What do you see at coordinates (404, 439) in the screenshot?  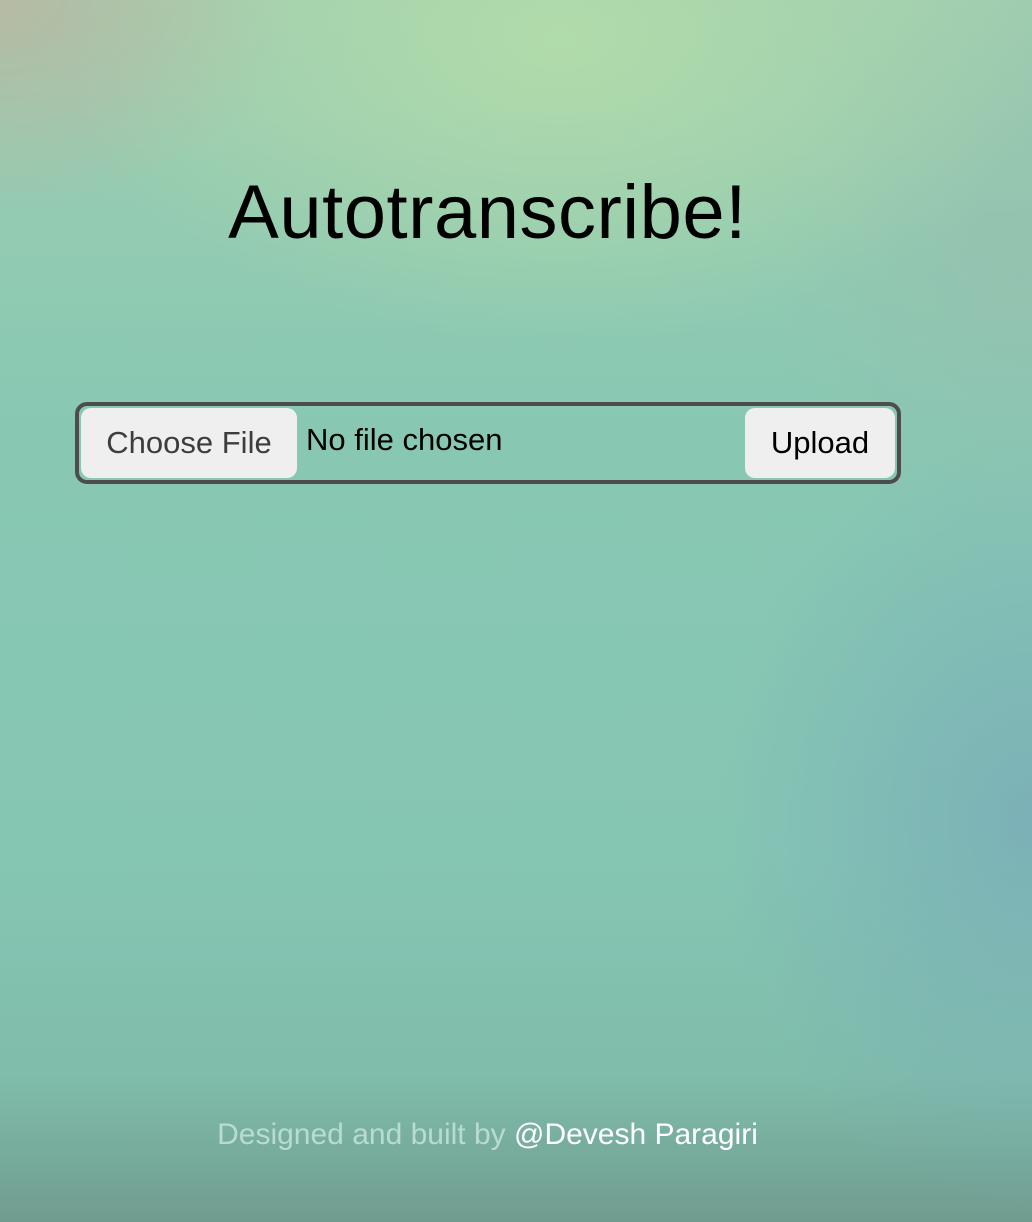 I see `file-status-text: No file chosen` at bounding box center [404, 439].